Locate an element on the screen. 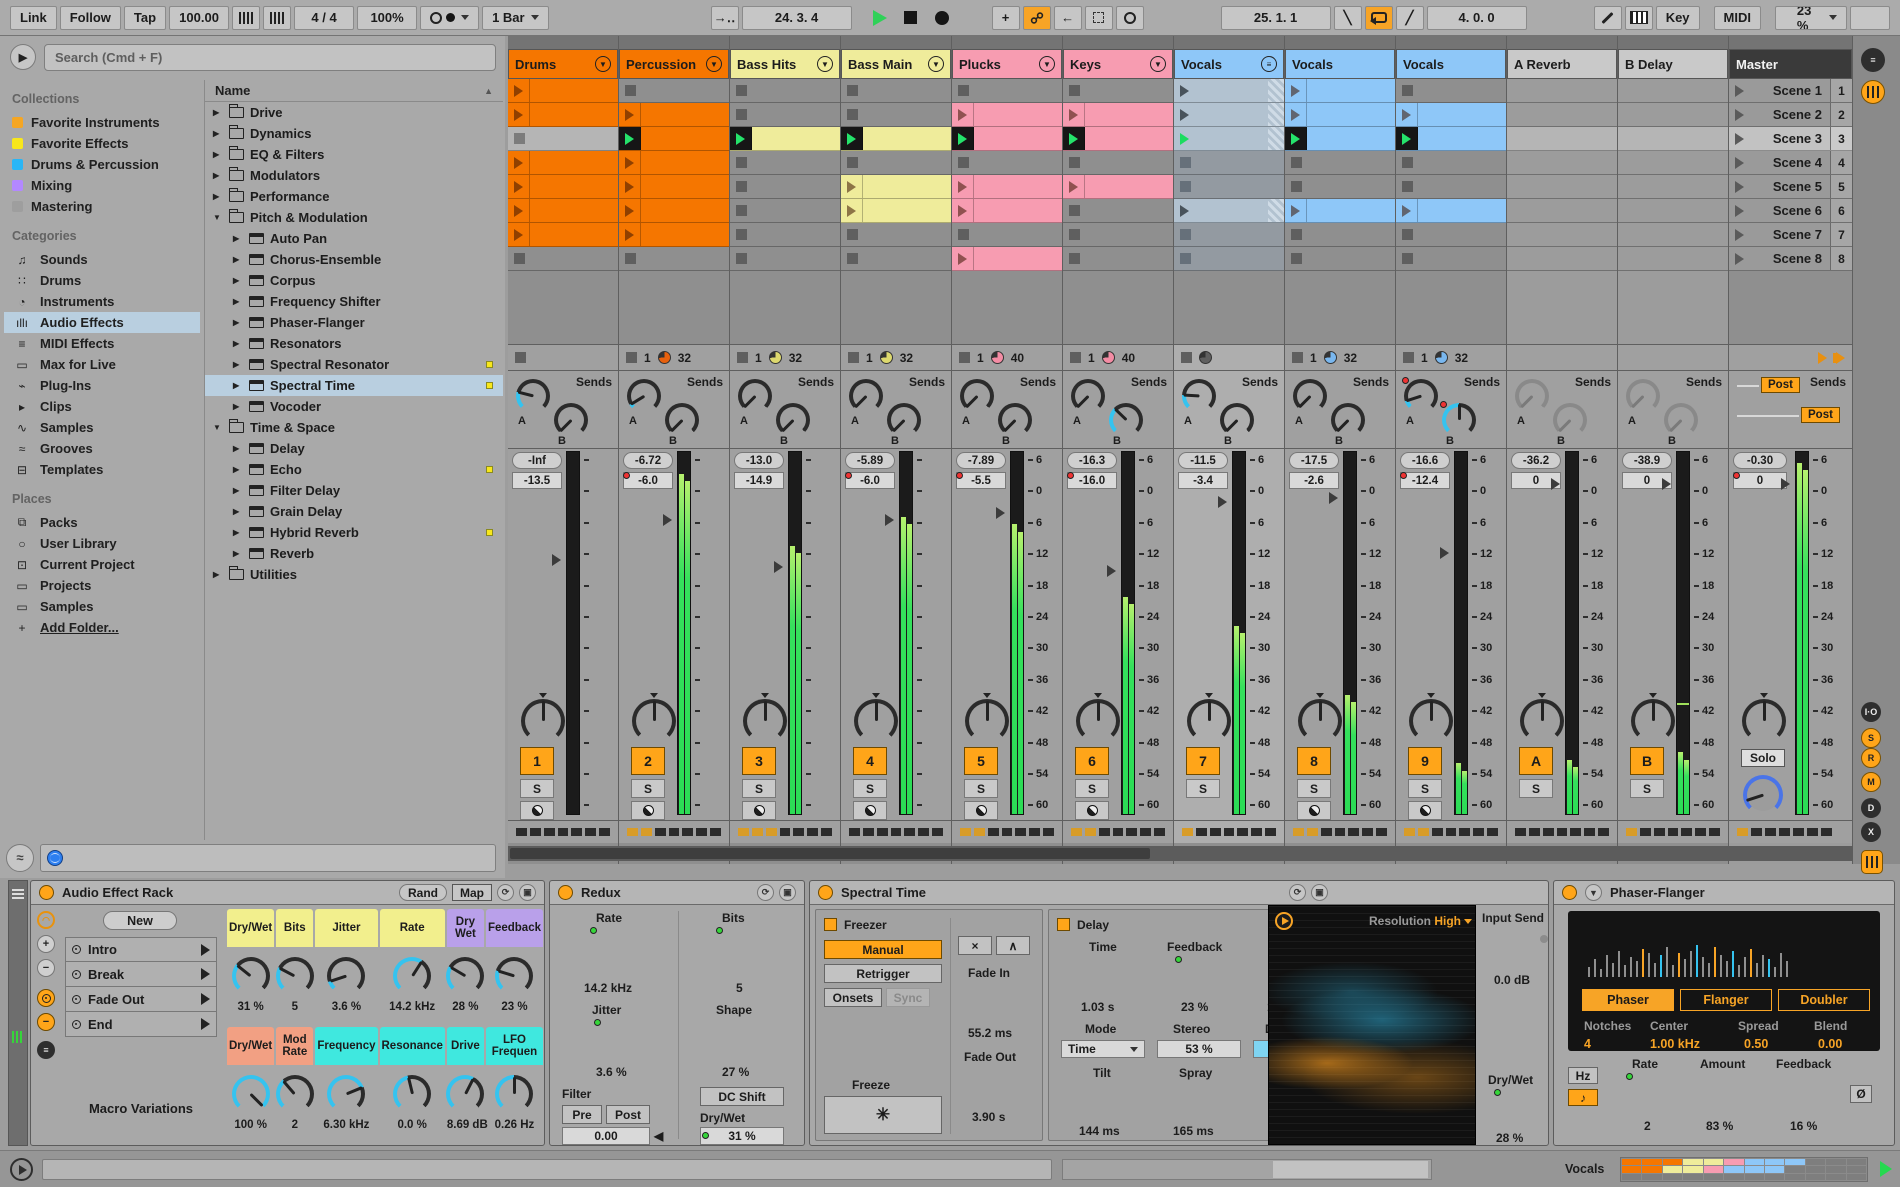 The height and width of the screenshot is (1187, 1900). macro-value: 8.69 dB is located at coordinates (467, 1125).